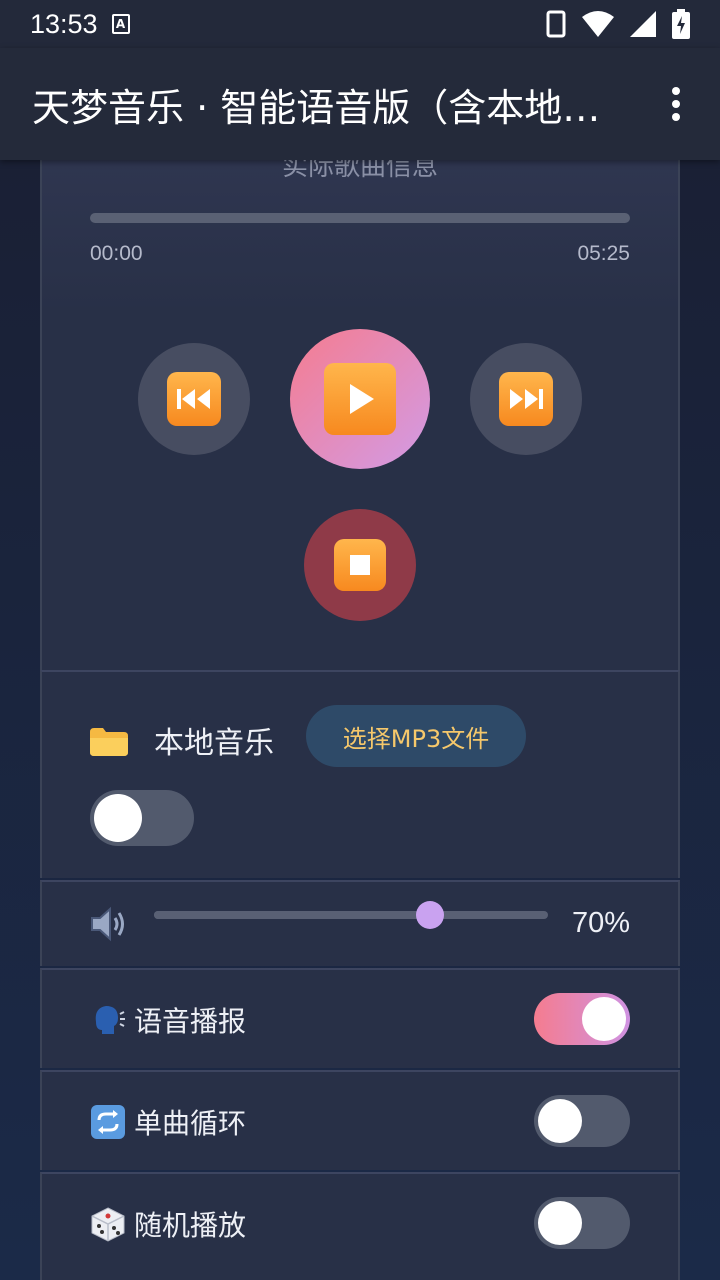 This screenshot has width=720, height=1280. What do you see at coordinates (643, 24) in the screenshot?
I see `signal-icon` at bounding box center [643, 24].